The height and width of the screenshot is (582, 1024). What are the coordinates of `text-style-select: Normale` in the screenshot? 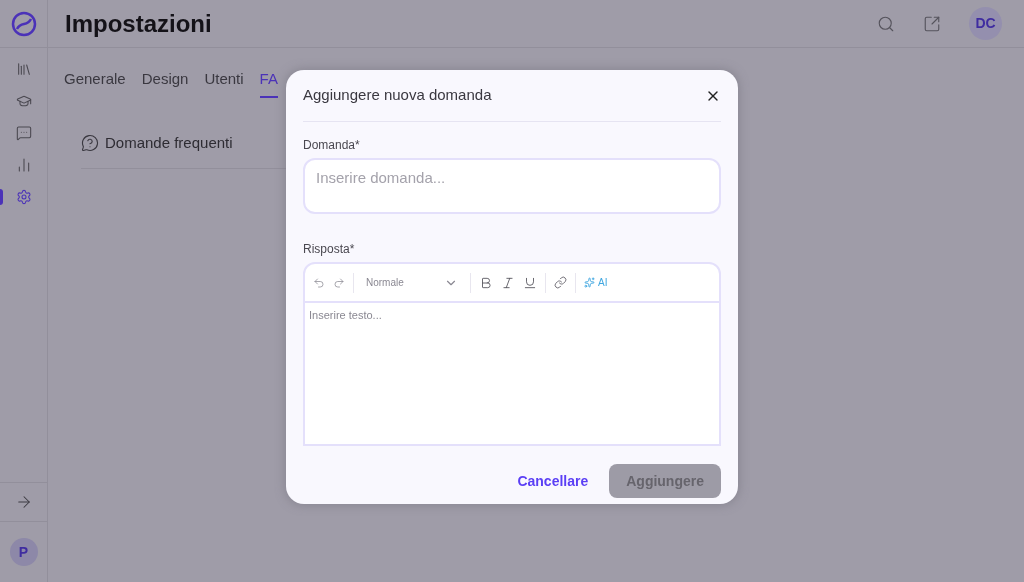 It's located at (412, 282).